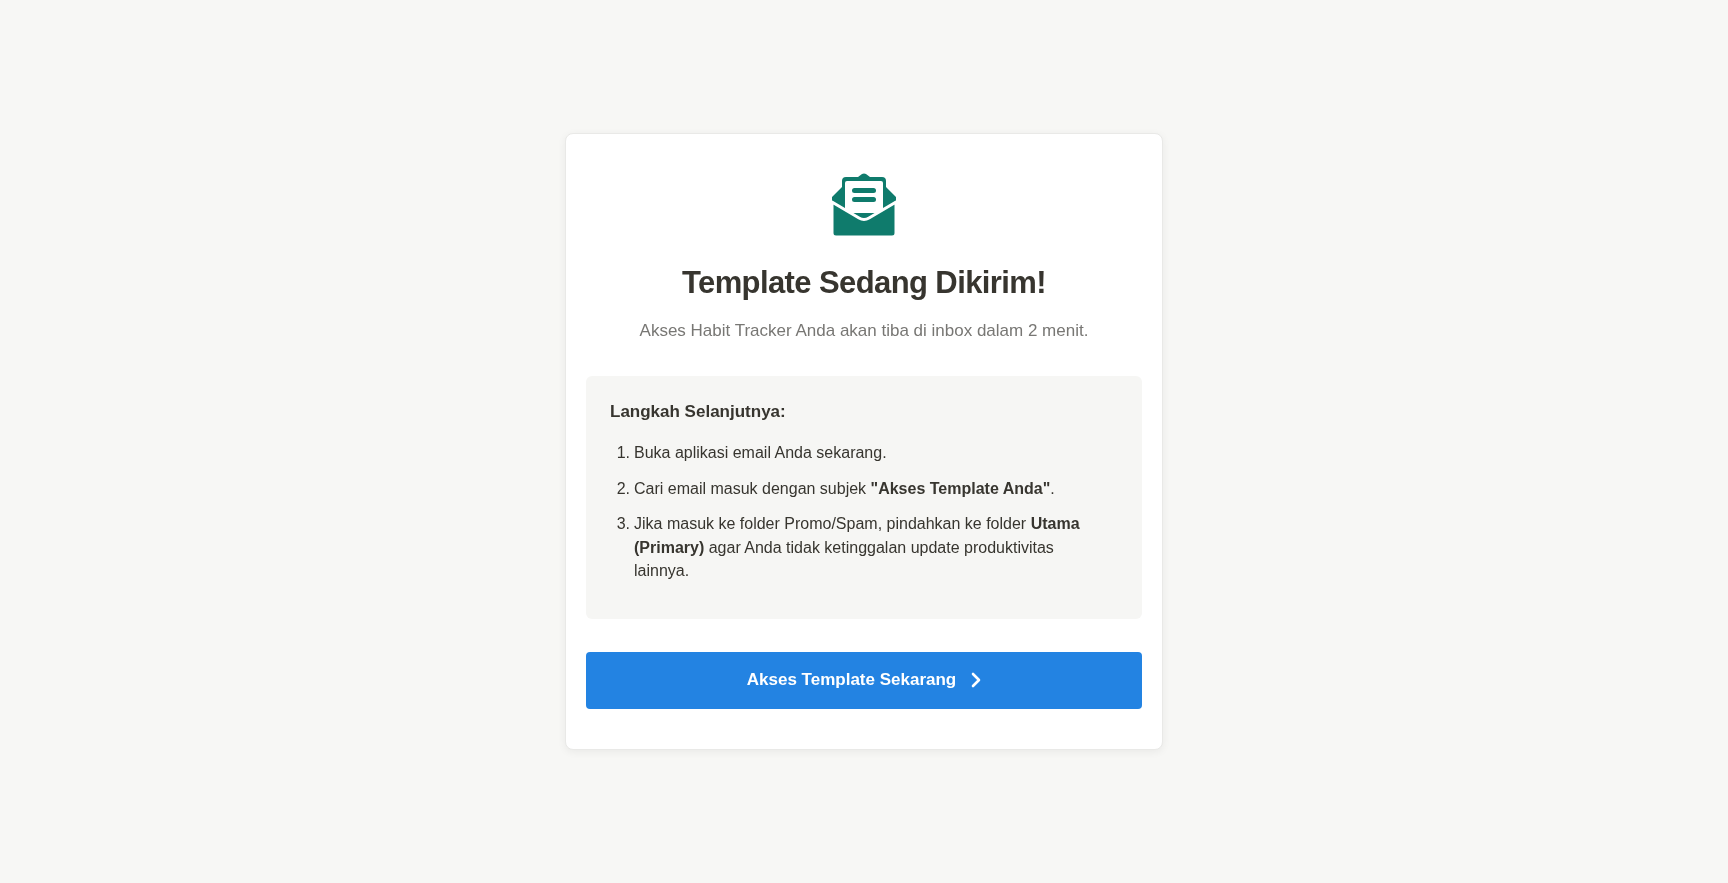 This screenshot has width=1728, height=883. I want to click on open-envelope-icon, so click(864, 205).